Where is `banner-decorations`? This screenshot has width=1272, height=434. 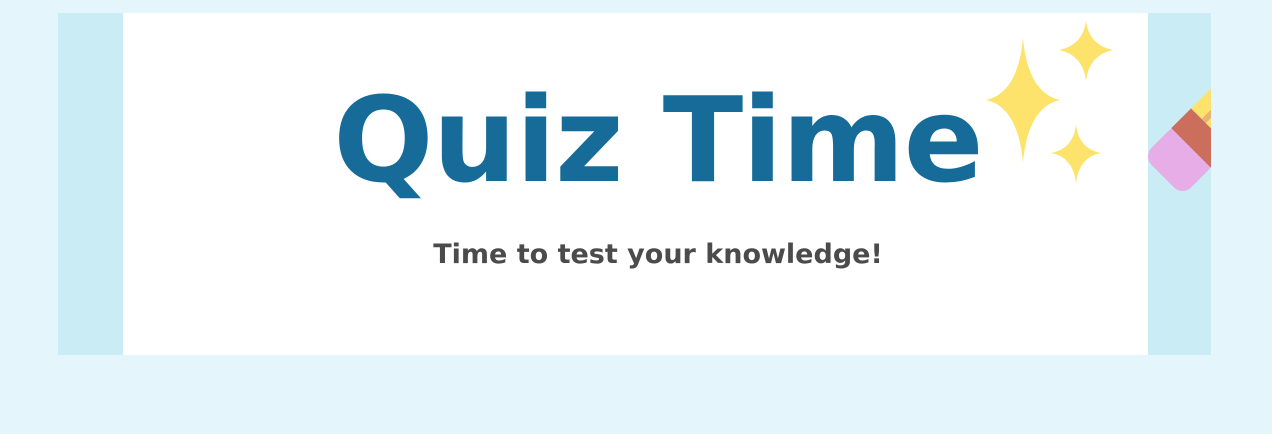
banner-decorations is located at coordinates (1098, 102).